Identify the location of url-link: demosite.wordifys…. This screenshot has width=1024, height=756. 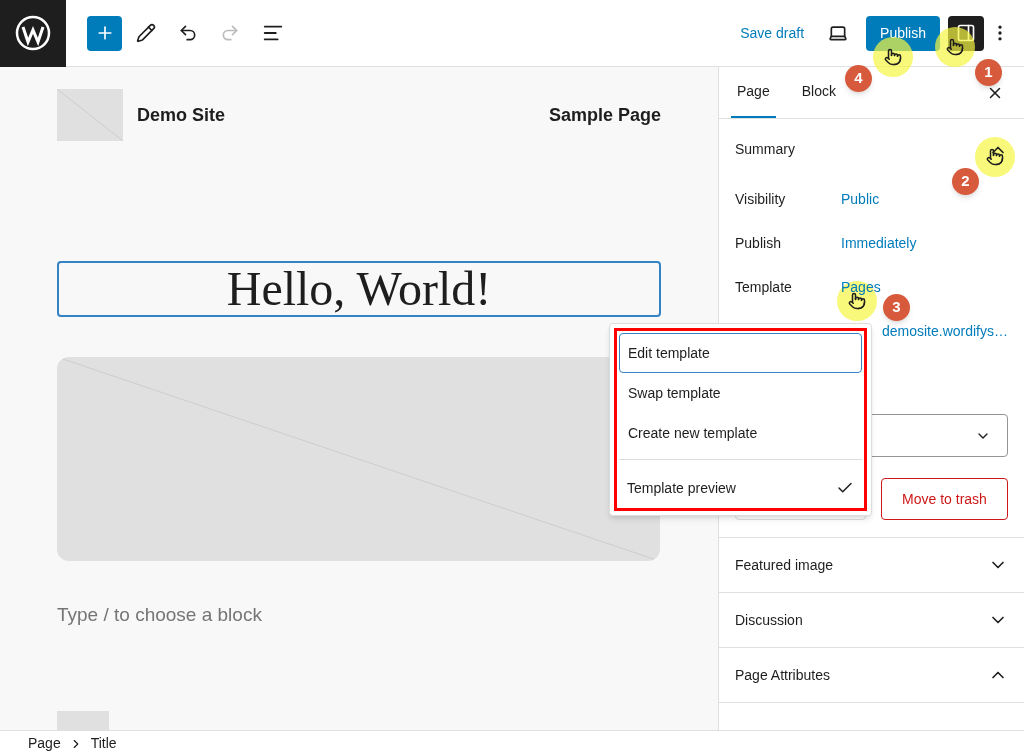
(944, 331).